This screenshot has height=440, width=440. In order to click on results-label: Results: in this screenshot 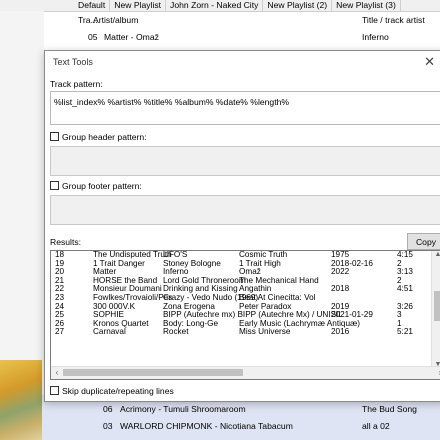, I will do `click(66, 242)`.